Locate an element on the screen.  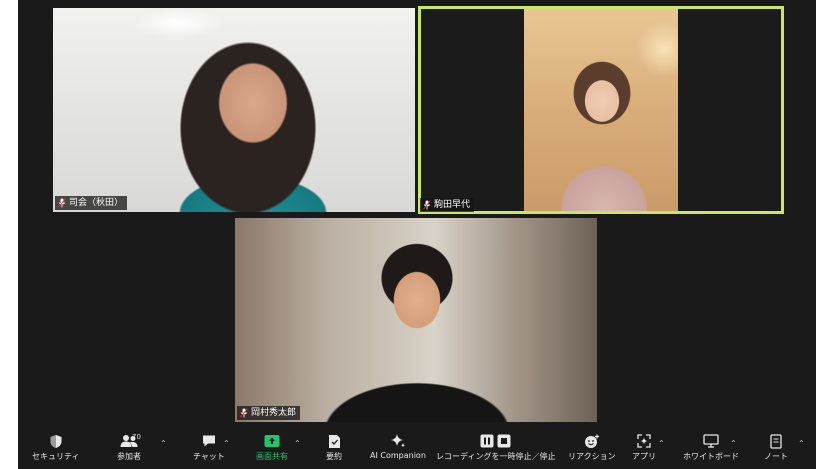
summary-button: 要約 is located at coordinates (334, 447).